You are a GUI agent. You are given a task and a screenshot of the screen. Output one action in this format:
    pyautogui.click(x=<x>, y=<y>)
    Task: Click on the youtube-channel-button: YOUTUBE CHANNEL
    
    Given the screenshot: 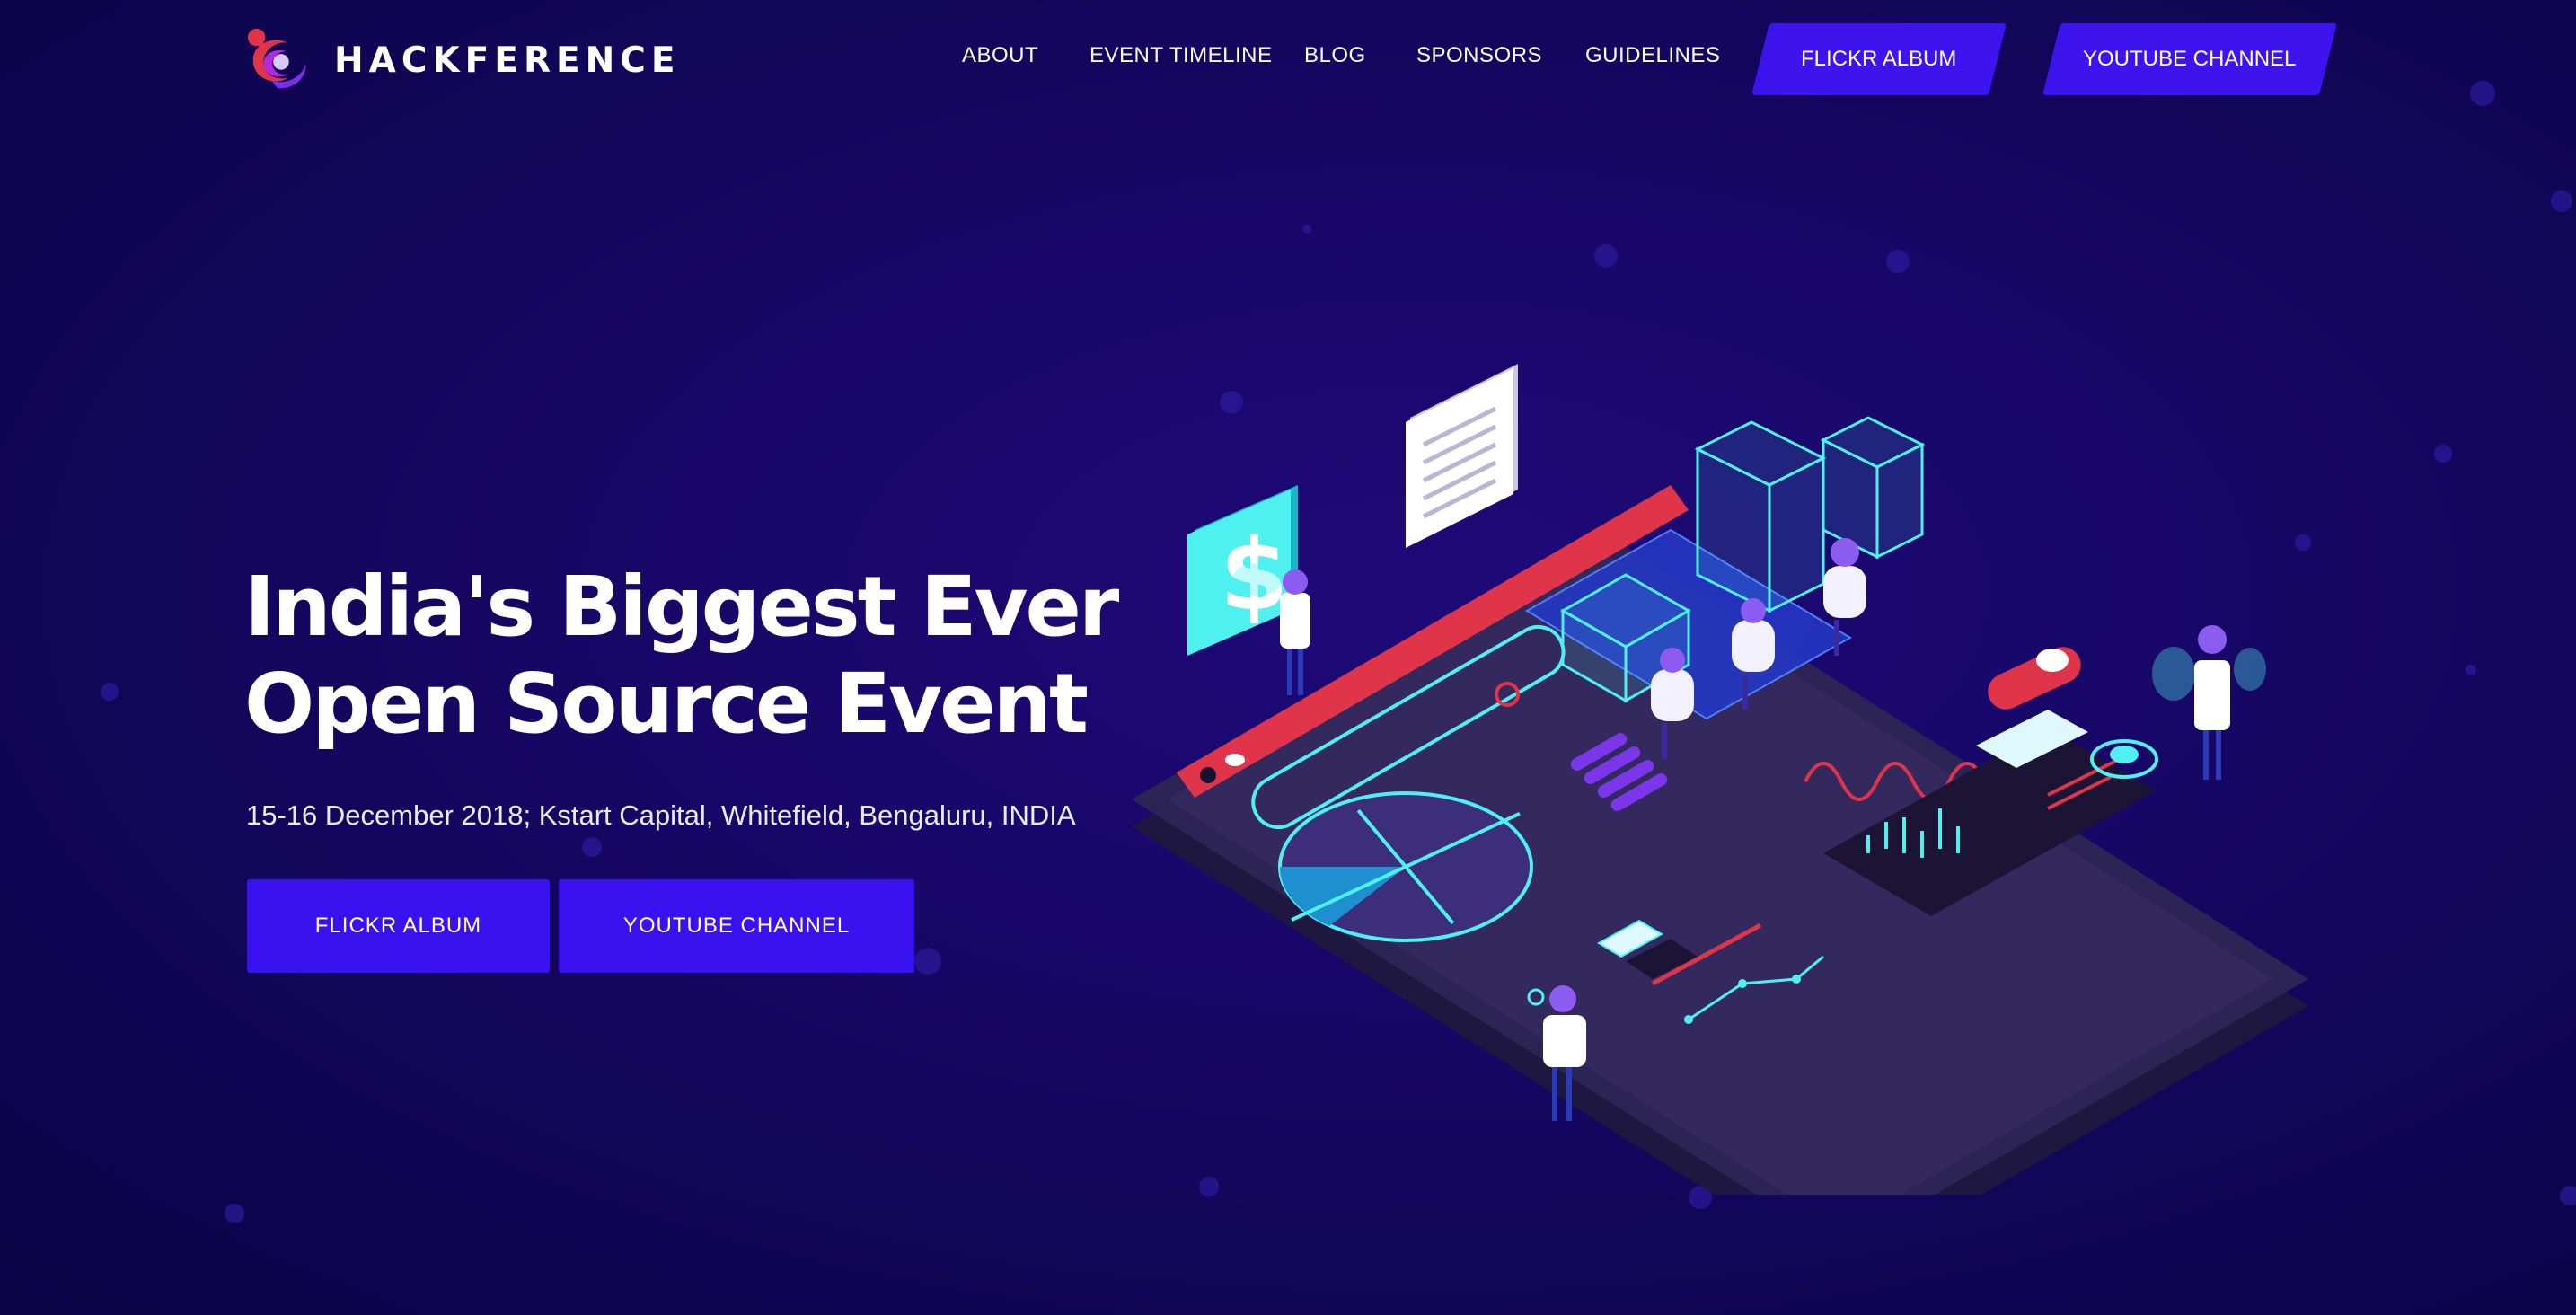 What is the action you would take?
    pyautogui.click(x=736, y=926)
    